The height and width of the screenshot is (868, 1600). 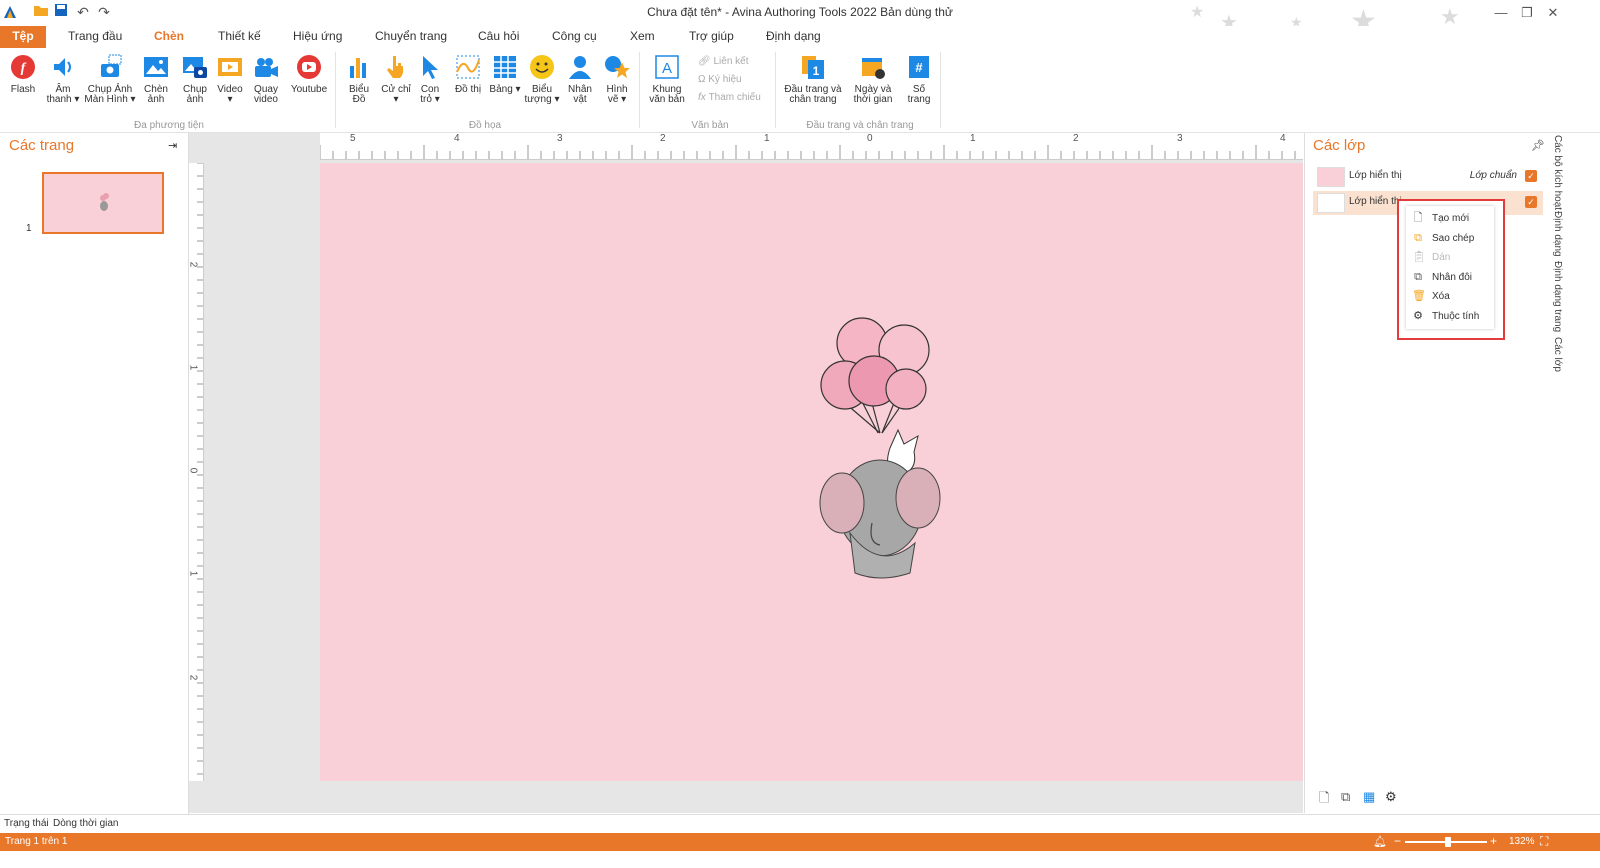 I want to click on pointer-button: Con trỏ ▾, so click(x=430, y=79).